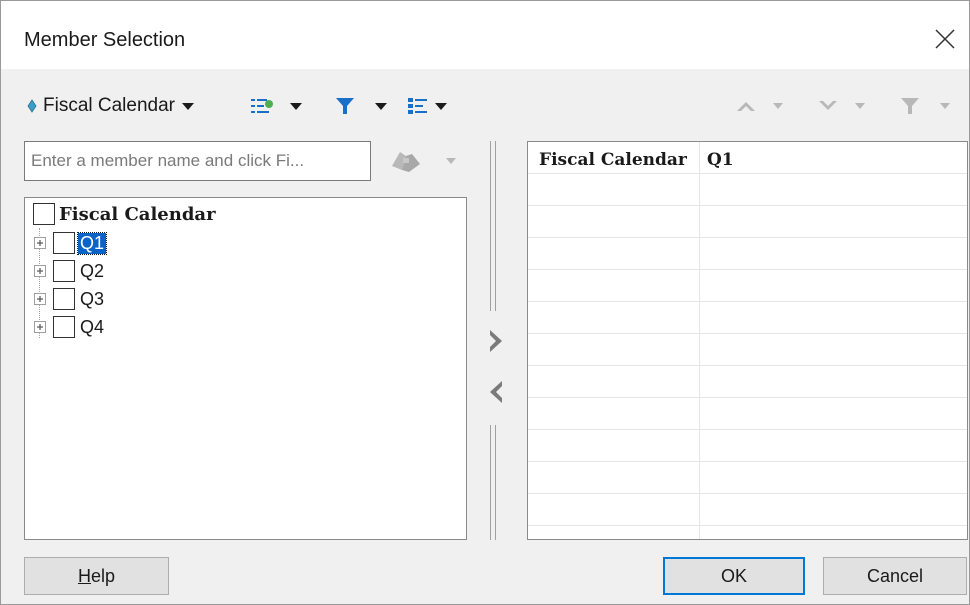 The height and width of the screenshot is (605, 970). I want to click on dialog-title: Member Selection, so click(105, 40).